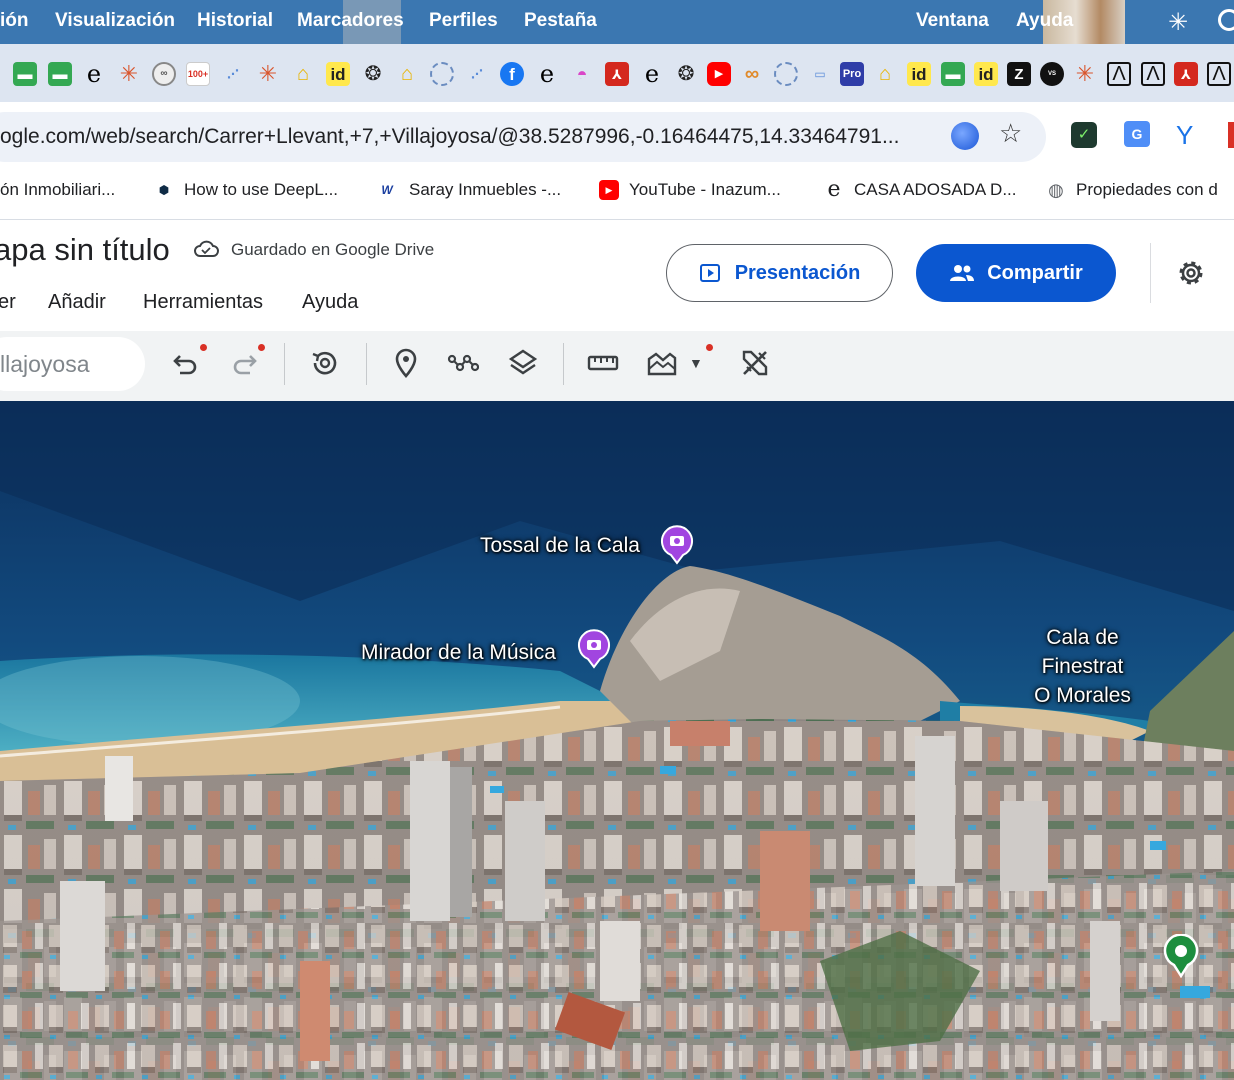 Image resolution: width=1234 pixels, height=1080 pixels. What do you see at coordinates (203, 302) in the screenshot?
I see `menu-herramientas: Herramientas` at bounding box center [203, 302].